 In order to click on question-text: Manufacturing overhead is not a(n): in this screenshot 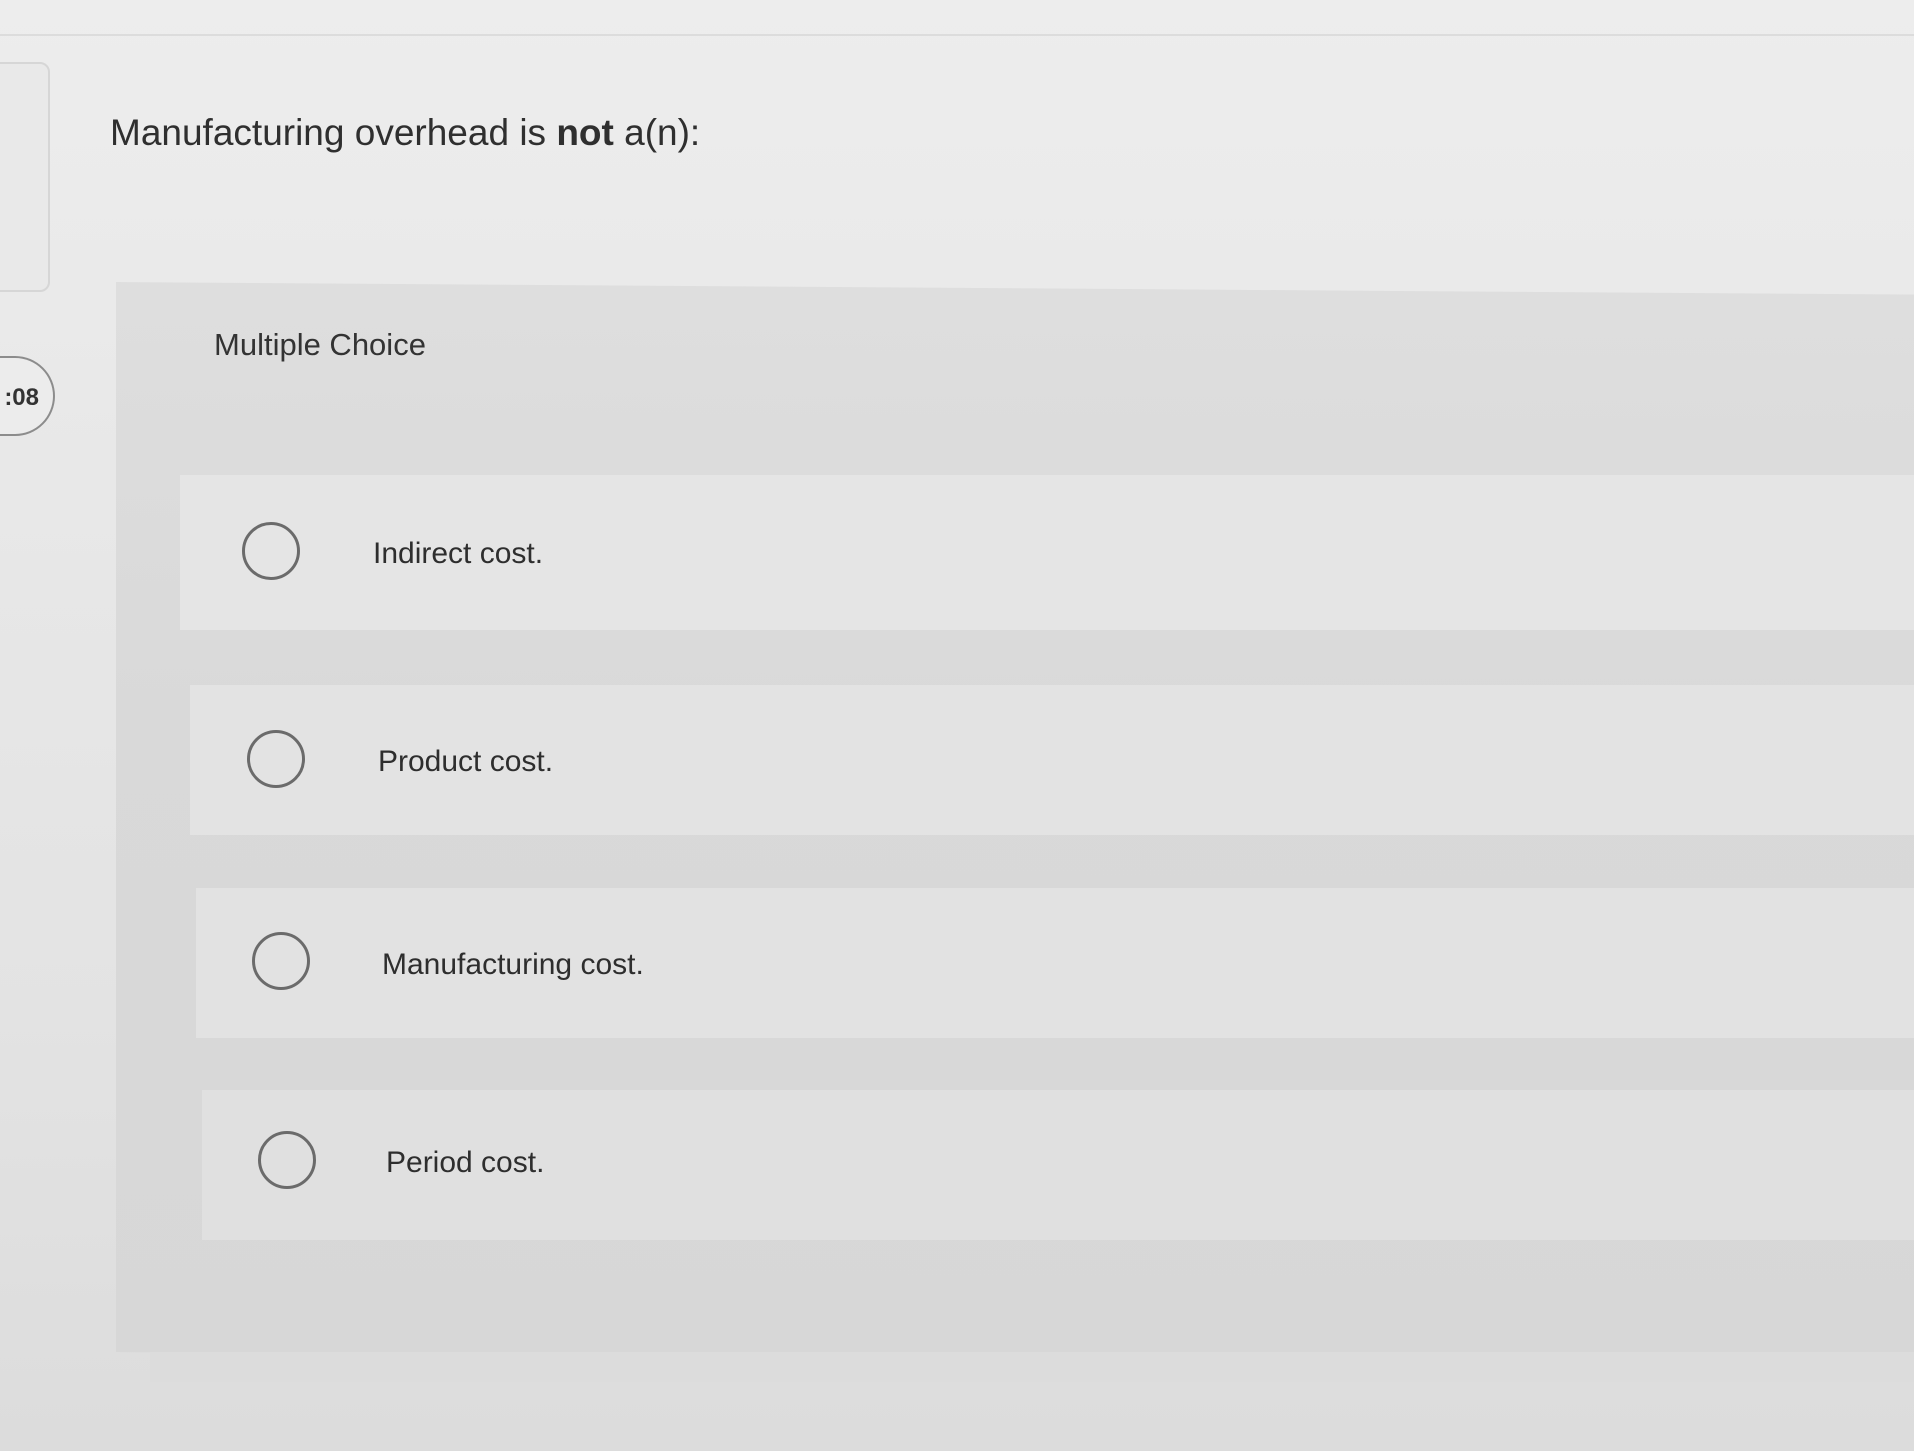, I will do `click(405, 133)`.